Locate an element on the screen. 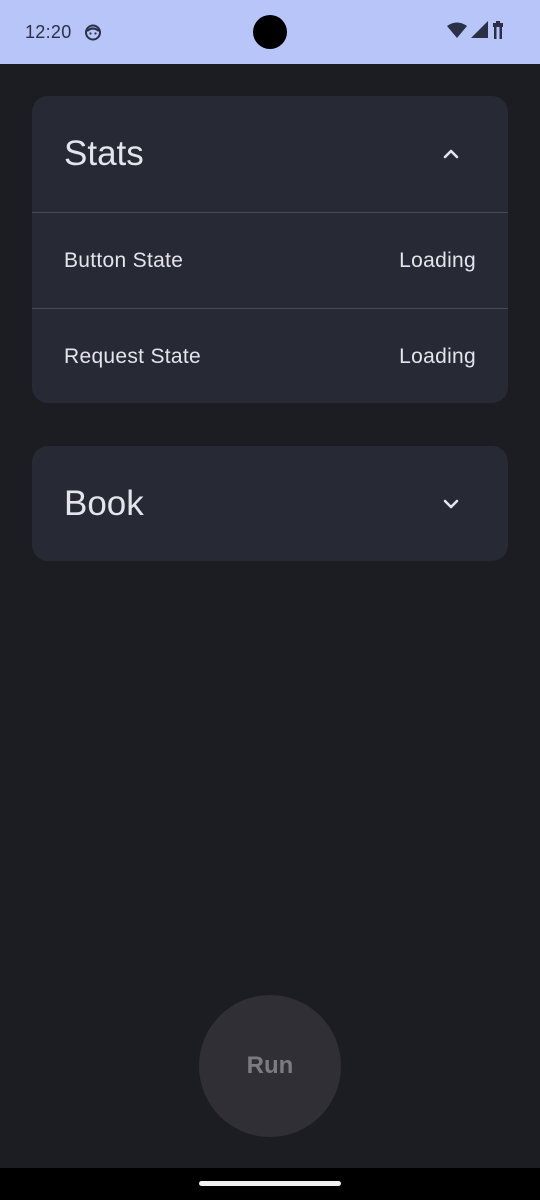 The image size is (540, 1200). stats-card-title: Stats is located at coordinates (104, 153).